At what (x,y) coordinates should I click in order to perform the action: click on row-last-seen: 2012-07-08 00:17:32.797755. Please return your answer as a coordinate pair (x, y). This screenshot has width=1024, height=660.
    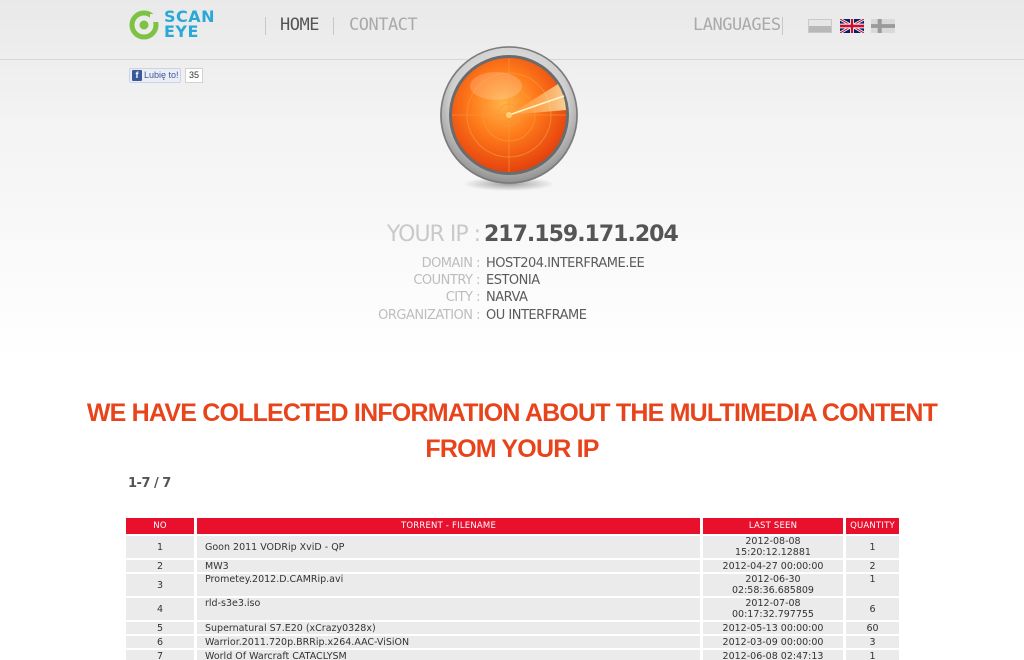
    Looking at the image, I should click on (773, 609).